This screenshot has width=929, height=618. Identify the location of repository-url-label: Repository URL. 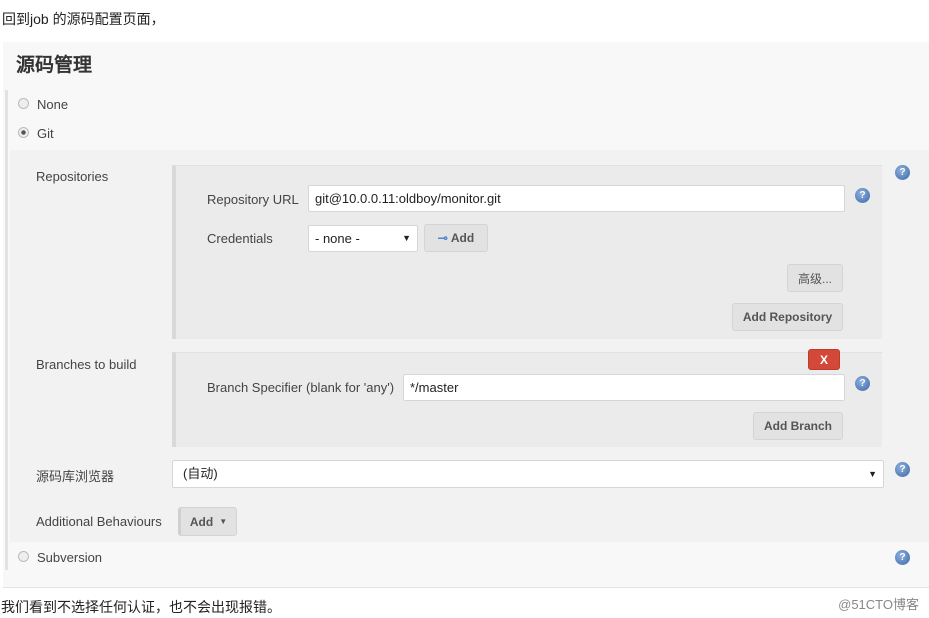
(253, 199).